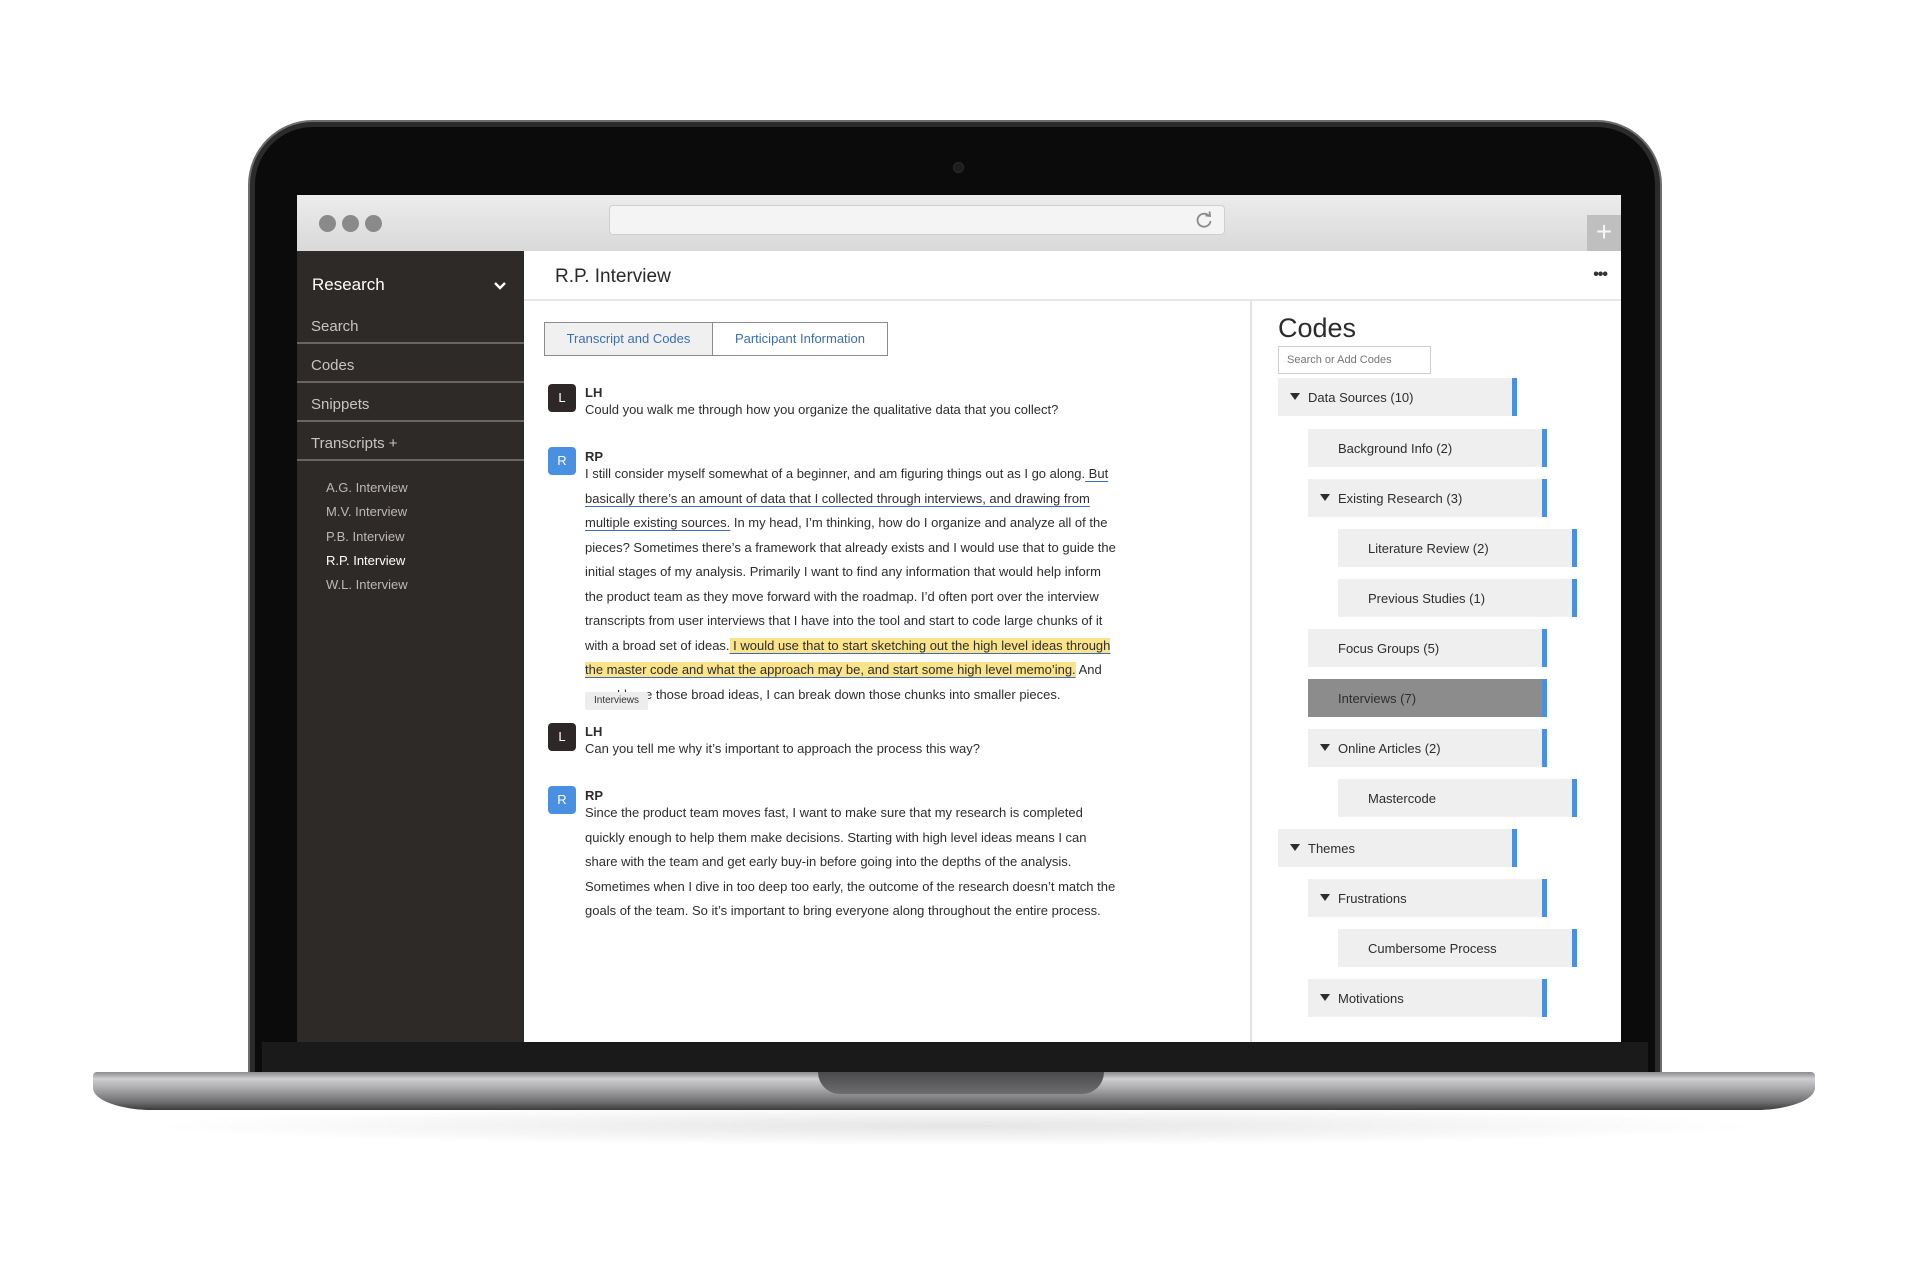 The height and width of the screenshot is (1276, 1908). What do you see at coordinates (350, 223) in the screenshot?
I see `minimize-window-dot` at bounding box center [350, 223].